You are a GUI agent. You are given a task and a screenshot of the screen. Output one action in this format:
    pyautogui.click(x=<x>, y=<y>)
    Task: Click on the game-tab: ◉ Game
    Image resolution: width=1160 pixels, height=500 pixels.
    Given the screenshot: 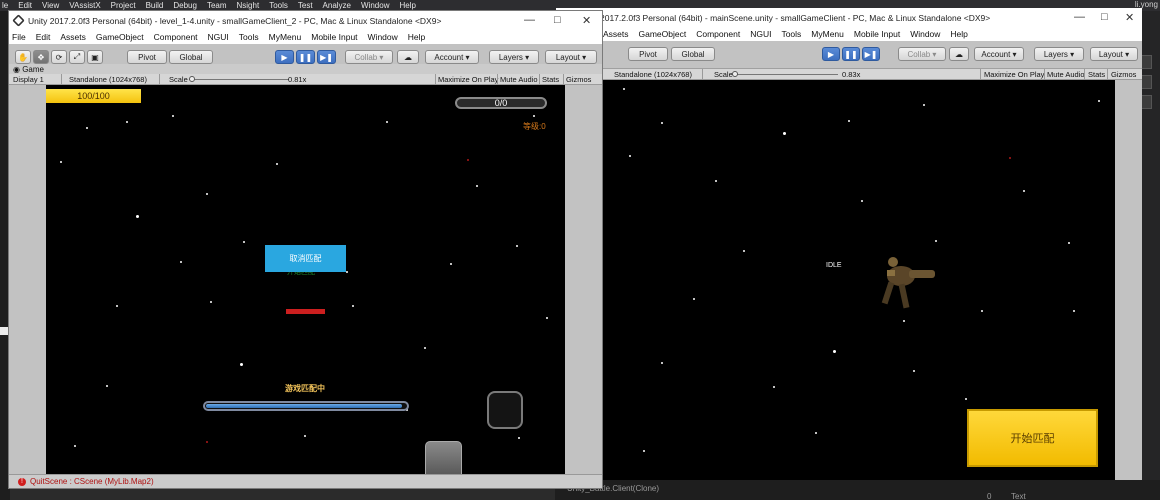 What is the action you would take?
    pyautogui.click(x=28, y=69)
    